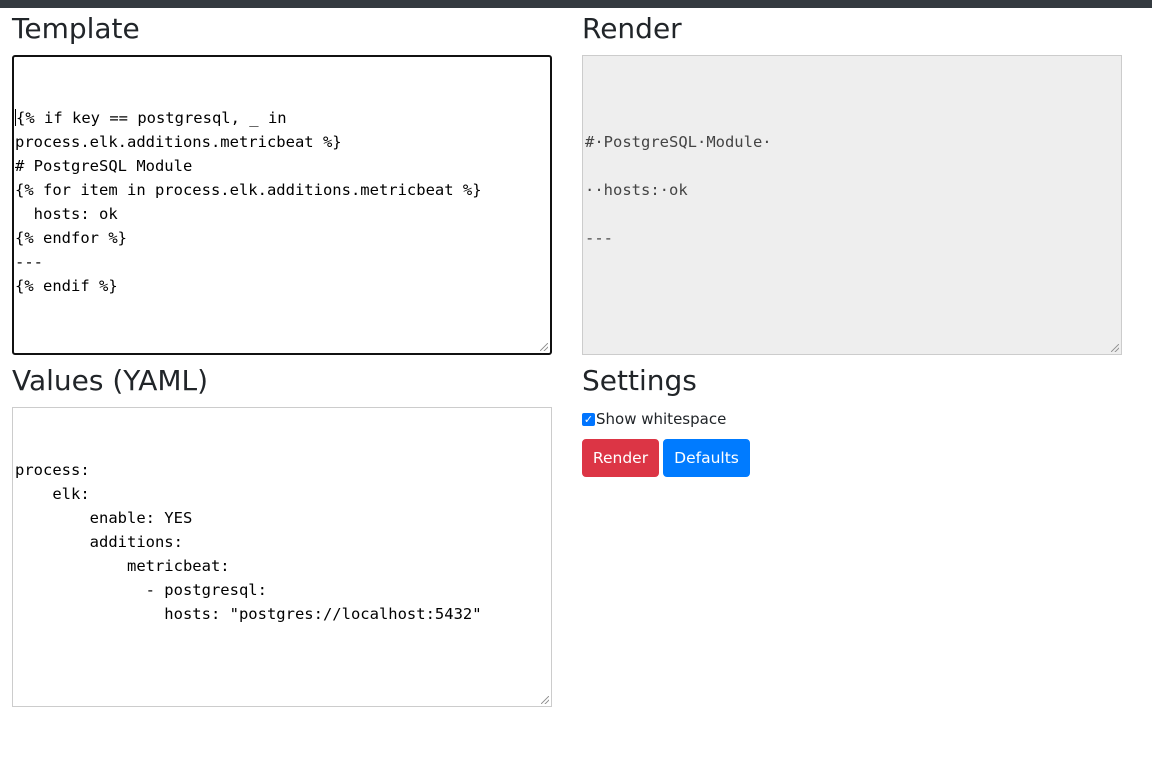  What do you see at coordinates (678, 142) in the screenshot?
I see `code-text: #·PostgreSQL·Module·` at bounding box center [678, 142].